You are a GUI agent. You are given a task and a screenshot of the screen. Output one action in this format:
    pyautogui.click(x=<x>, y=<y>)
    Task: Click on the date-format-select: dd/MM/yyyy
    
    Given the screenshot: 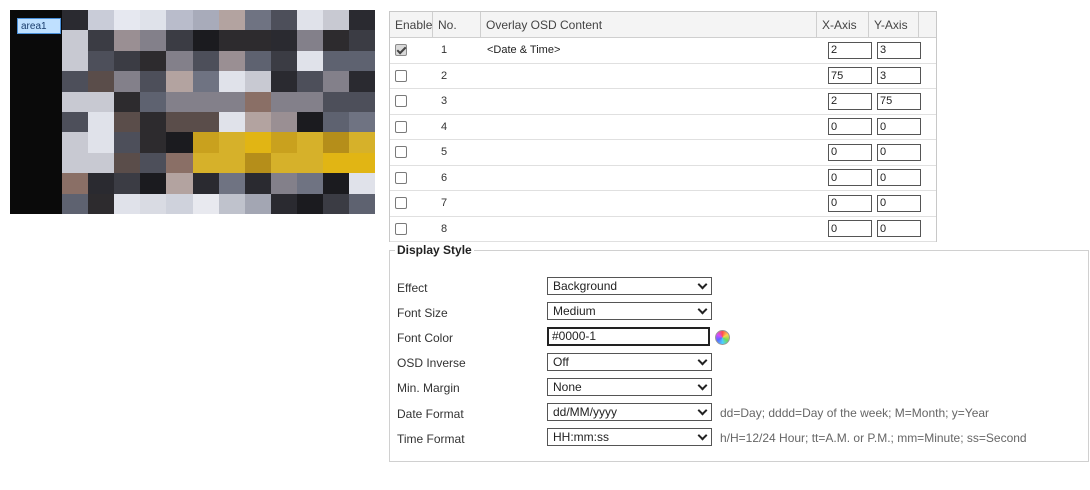 What is the action you would take?
    pyautogui.click(x=629, y=412)
    